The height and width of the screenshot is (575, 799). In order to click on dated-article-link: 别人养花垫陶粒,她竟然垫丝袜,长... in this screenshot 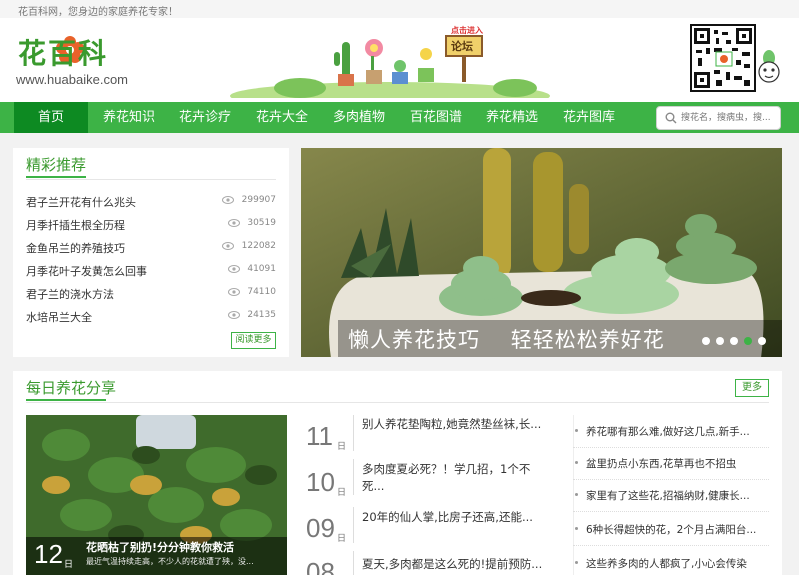, I will do `click(454, 424)`.